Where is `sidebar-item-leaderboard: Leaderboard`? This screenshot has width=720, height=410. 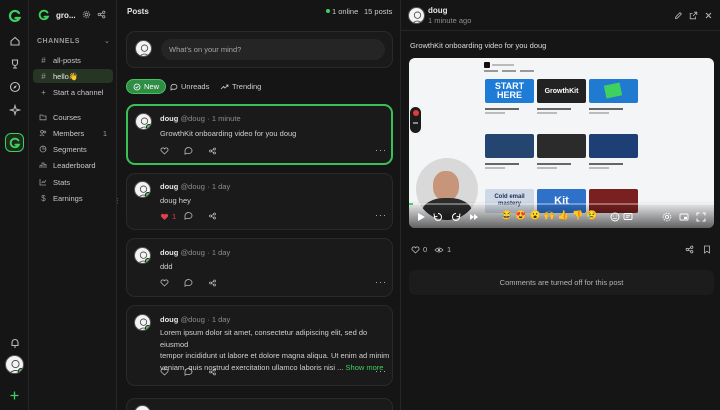 sidebar-item-leaderboard: Leaderboard is located at coordinates (73, 165).